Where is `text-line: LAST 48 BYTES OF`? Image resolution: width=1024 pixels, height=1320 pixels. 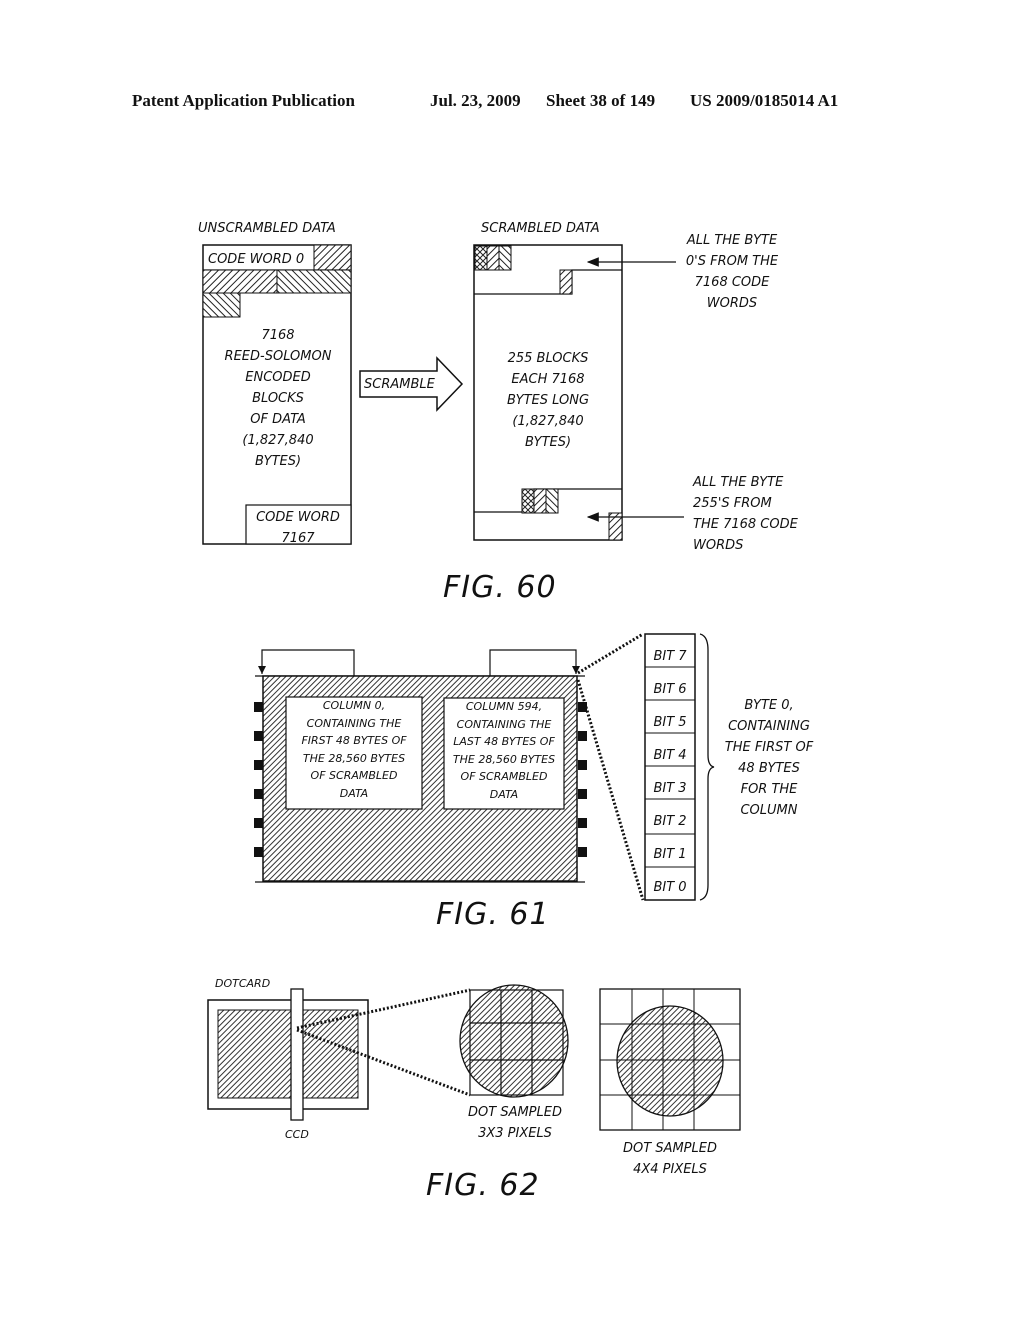 text-line: LAST 48 BYTES OF is located at coordinates (504, 741).